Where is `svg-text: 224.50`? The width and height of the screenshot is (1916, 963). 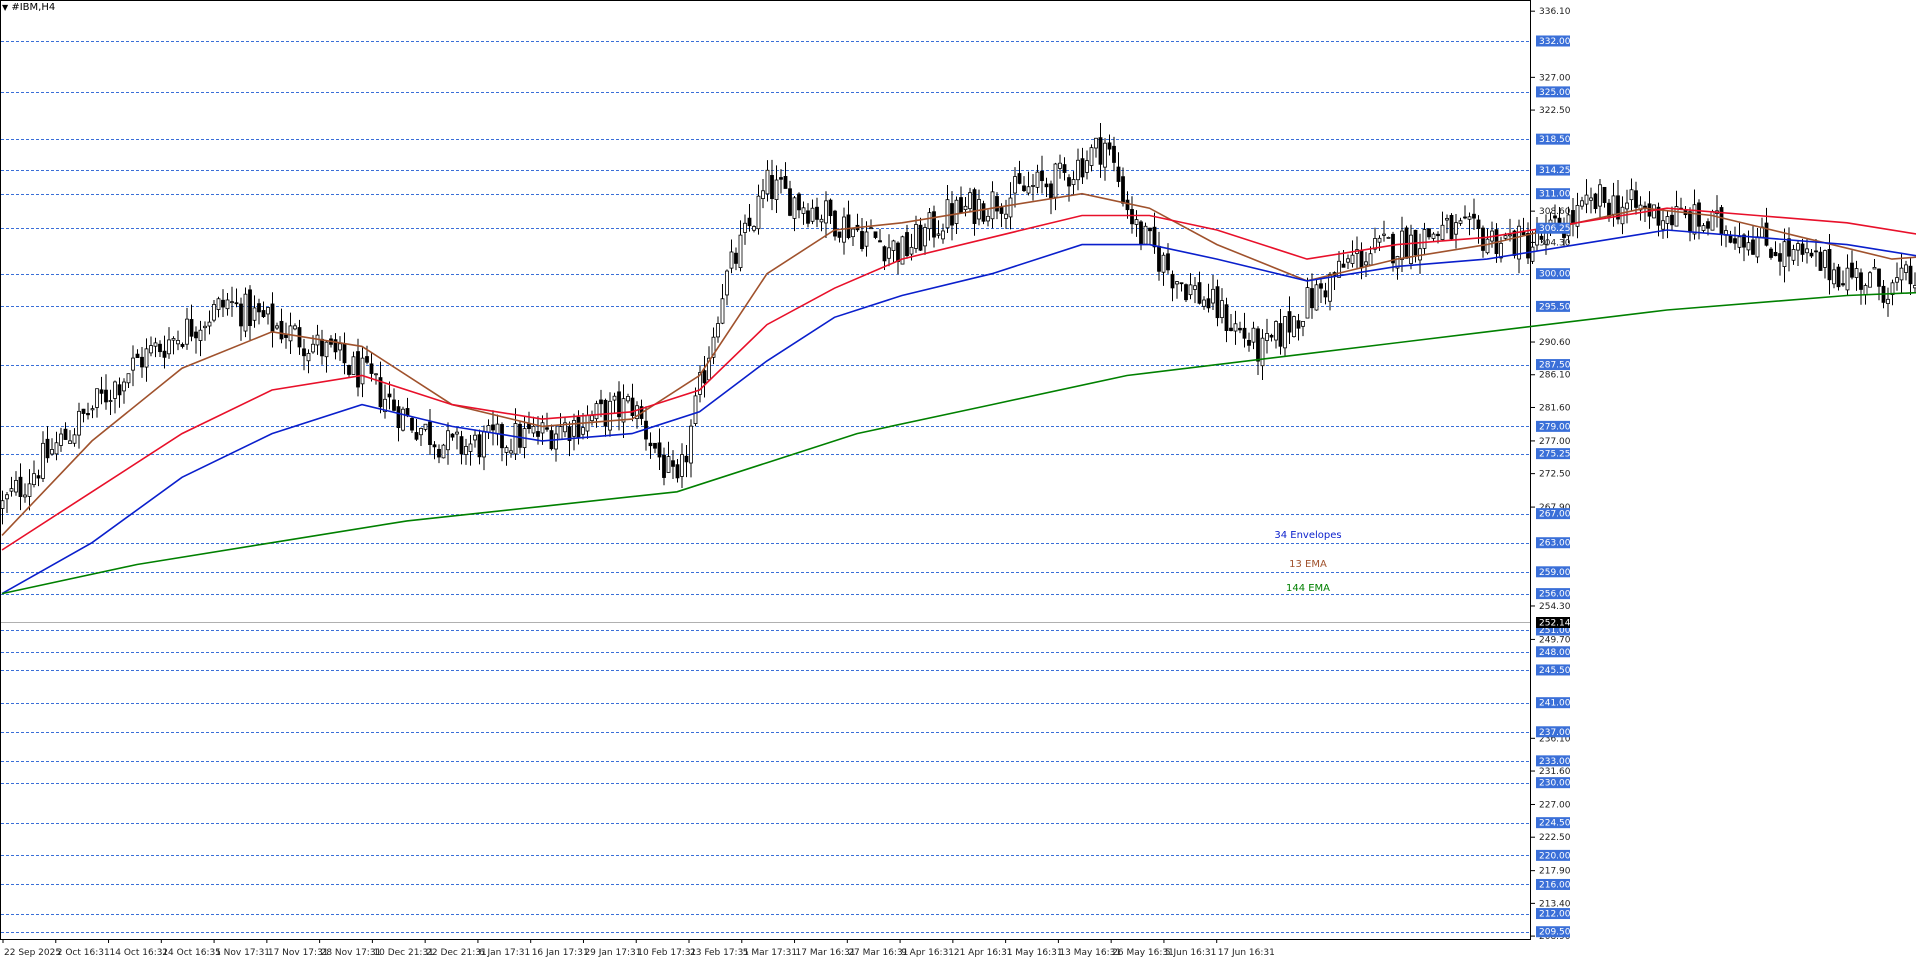
svg-text: 224.50 is located at coordinates (1555, 824).